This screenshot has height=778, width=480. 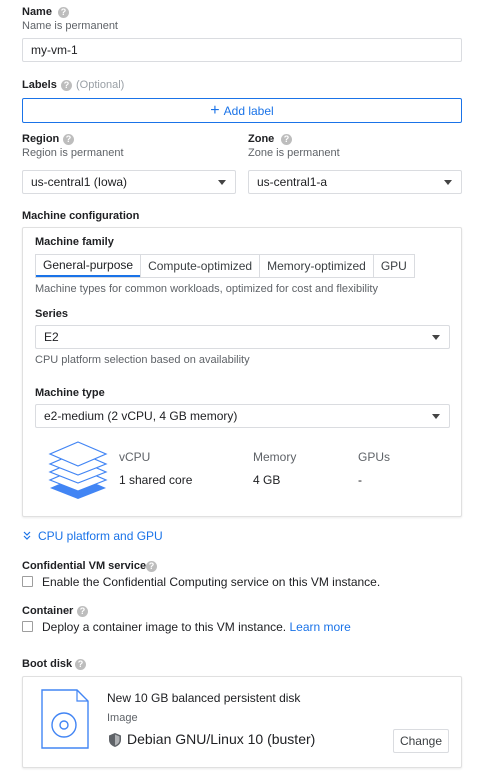 I want to click on name-help-icon: ?, so click(x=63, y=12).